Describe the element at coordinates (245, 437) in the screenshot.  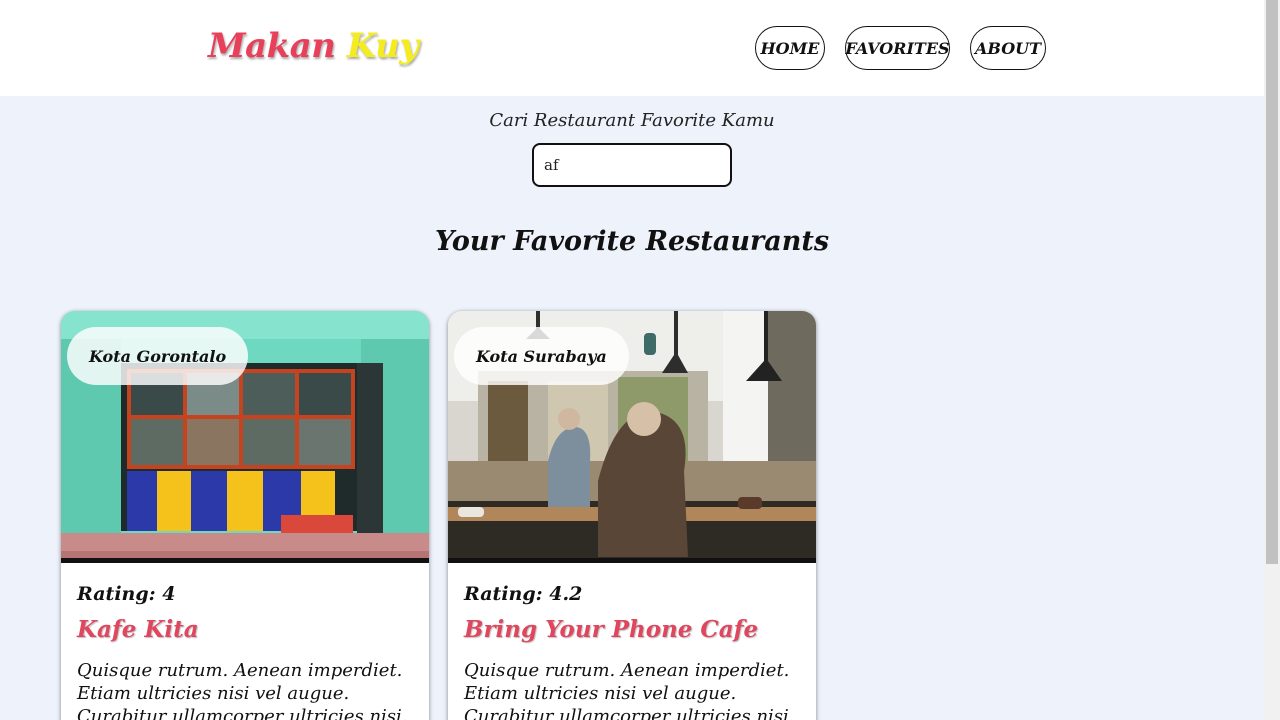
I see `restaurant-image: Kota Gorontalo` at that location.